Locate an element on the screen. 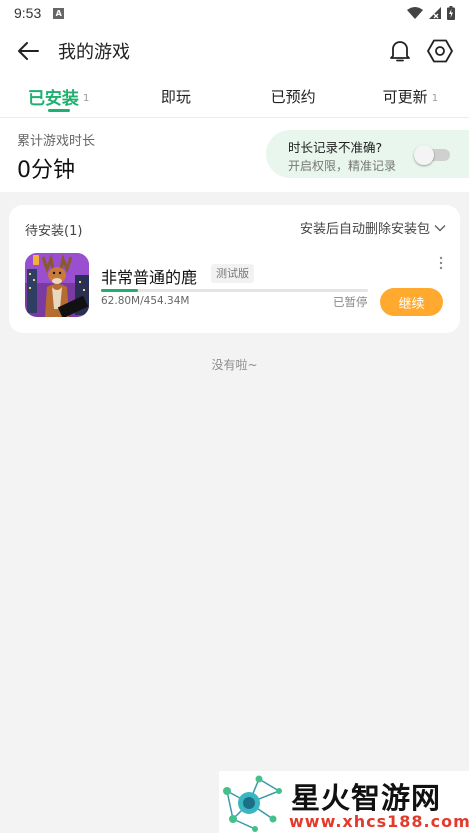  tab-label: 已安装 is located at coordinates (53, 99).